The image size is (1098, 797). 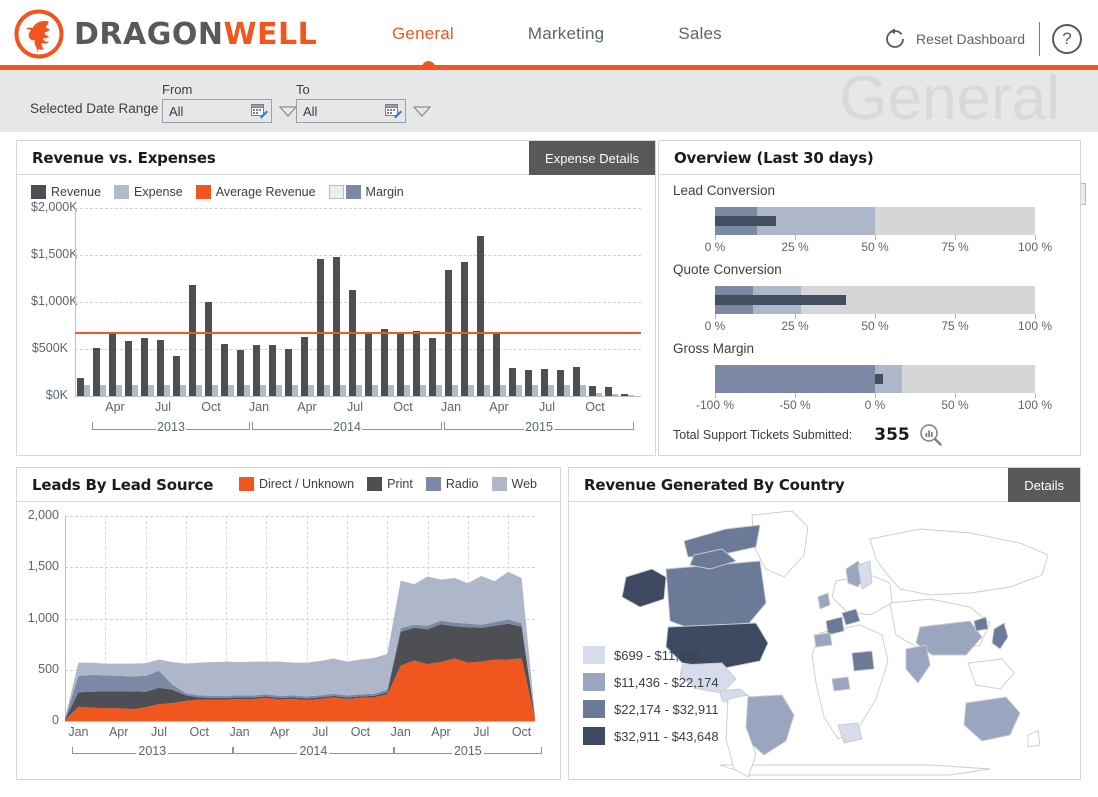 I want to click on tab-sales: Sales, so click(x=700, y=34).